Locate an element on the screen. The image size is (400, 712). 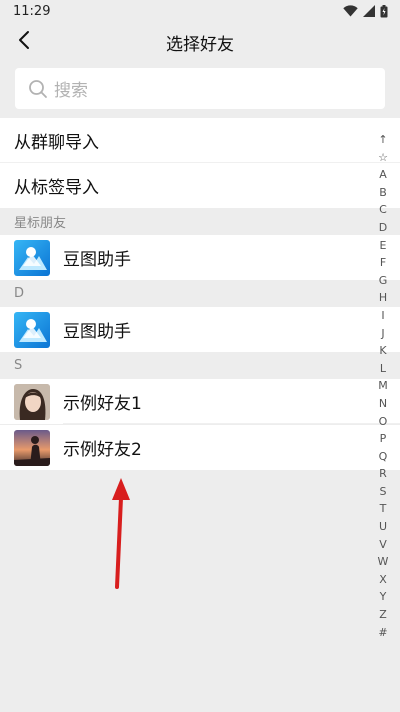
import-from-group-chat: 从群聊导入 is located at coordinates (200, 140).